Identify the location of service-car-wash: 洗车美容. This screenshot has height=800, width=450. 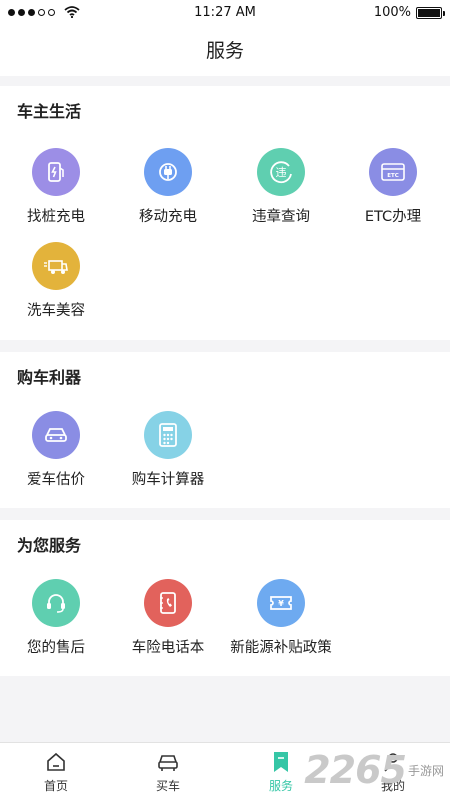
(56, 281).